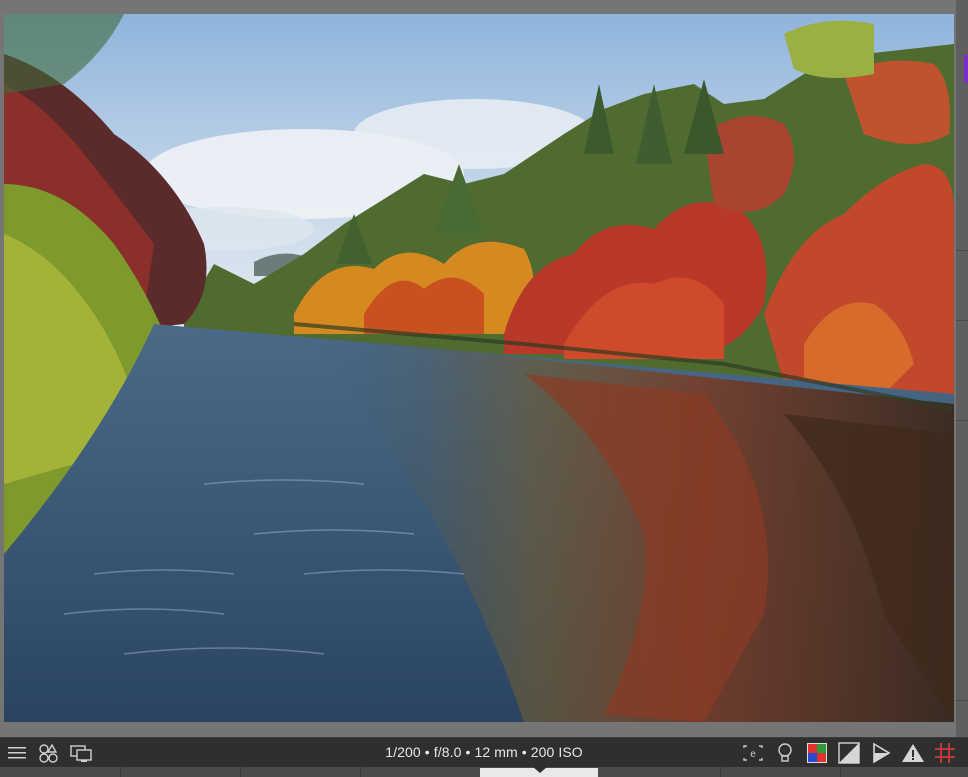 This screenshot has width=968, height=777. I want to click on filmstrip-tabs, so click(484, 772).